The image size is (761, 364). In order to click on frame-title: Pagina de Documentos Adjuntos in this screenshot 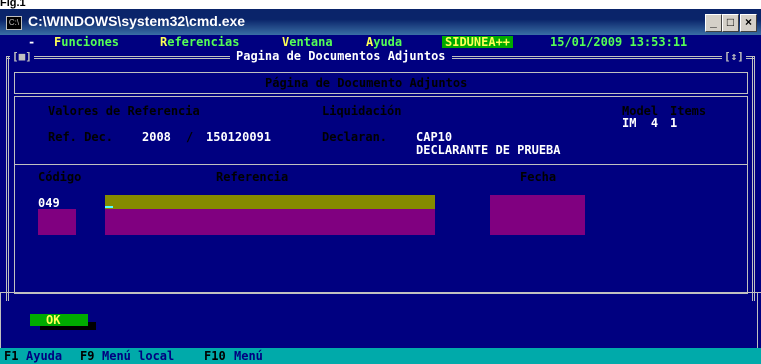, I will do `click(341, 56)`.